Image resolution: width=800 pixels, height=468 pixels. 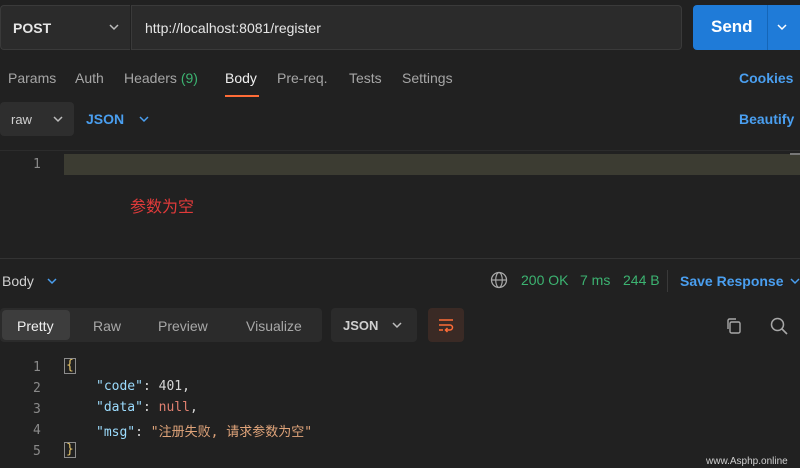 What do you see at coordinates (400, 258) in the screenshot?
I see `pane-divider` at bounding box center [400, 258].